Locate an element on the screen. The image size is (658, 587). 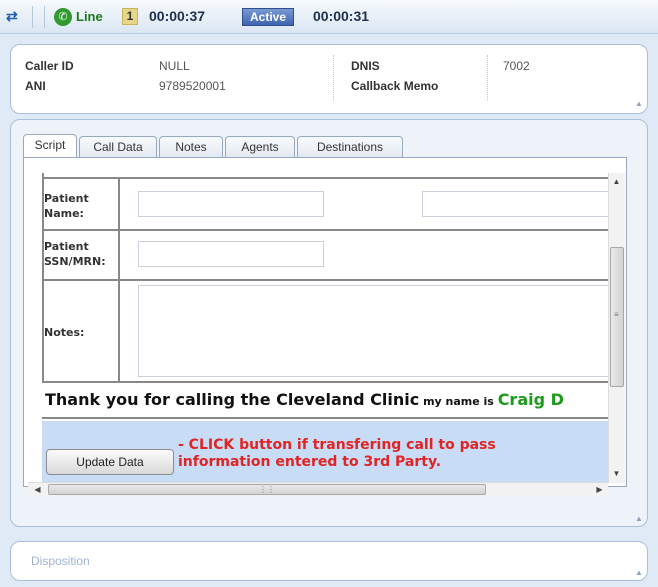
horizontal-scrollbar: ◀ ⋮⋮ ▶ is located at coordinates (318, 489).